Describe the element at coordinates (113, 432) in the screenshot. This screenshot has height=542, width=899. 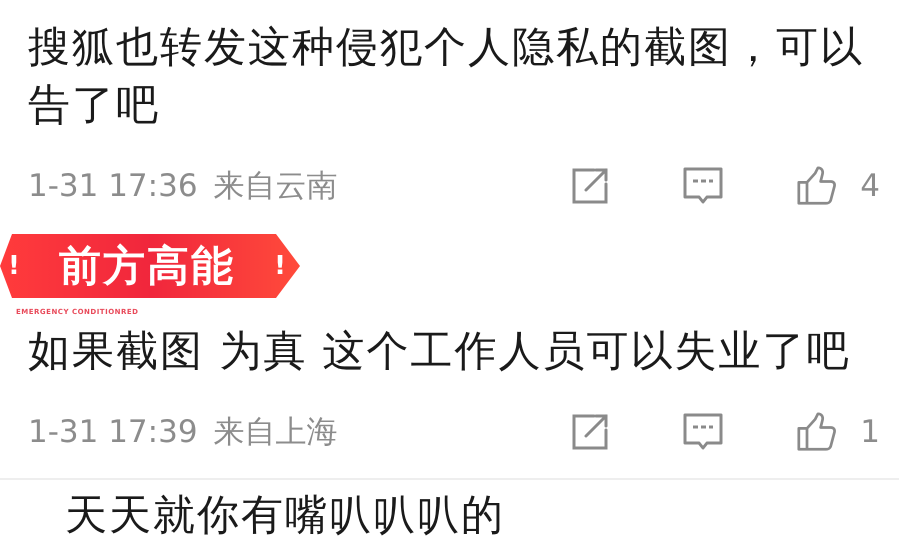
I see `comment-time: 1-31 17:39` at that location.